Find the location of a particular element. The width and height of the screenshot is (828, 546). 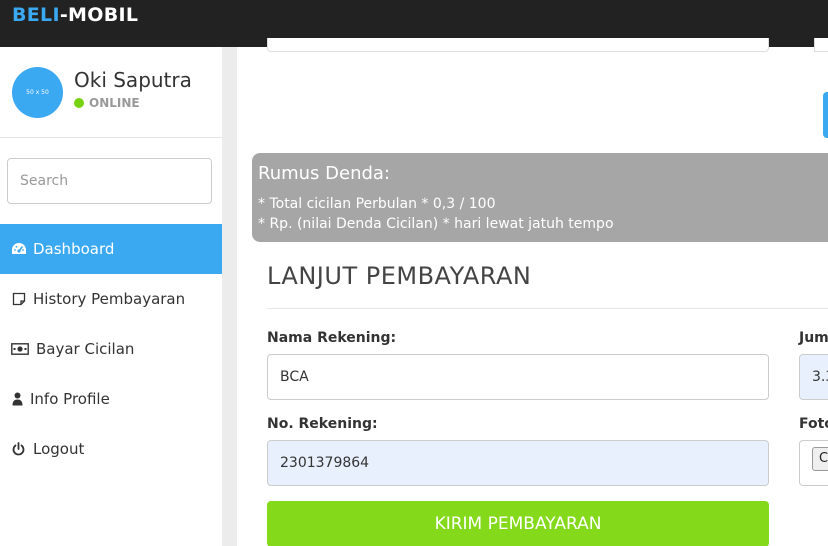

sidebar-item-dashboard: Dashboard is located at coordinates (111, 249).